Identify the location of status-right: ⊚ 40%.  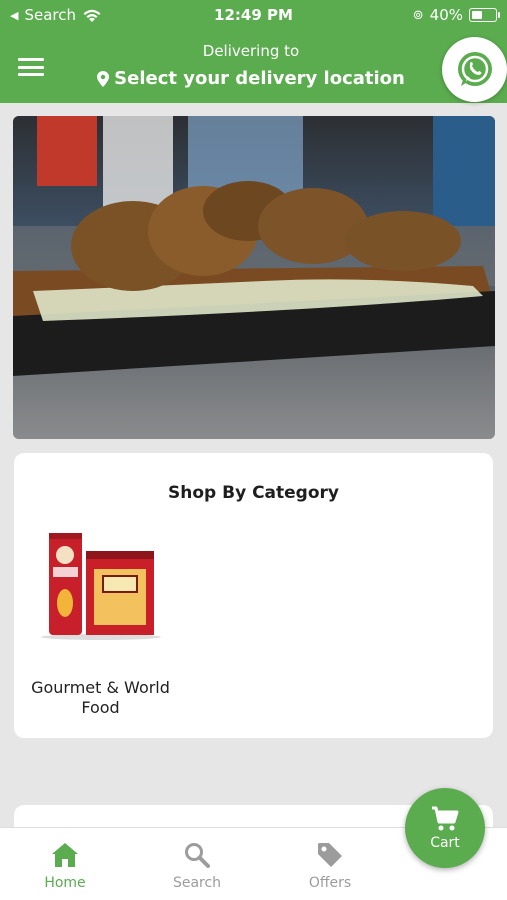
(456, 15).